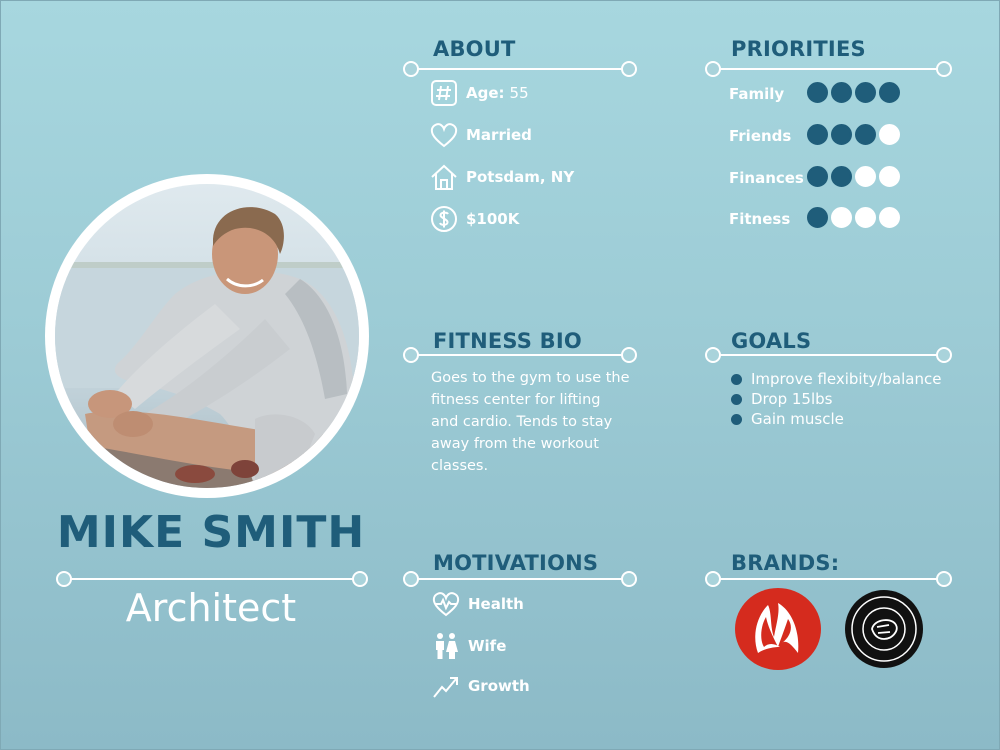 The image size is (1000, 750). I want to click on dollar-coin-icon, so click(444, 219).